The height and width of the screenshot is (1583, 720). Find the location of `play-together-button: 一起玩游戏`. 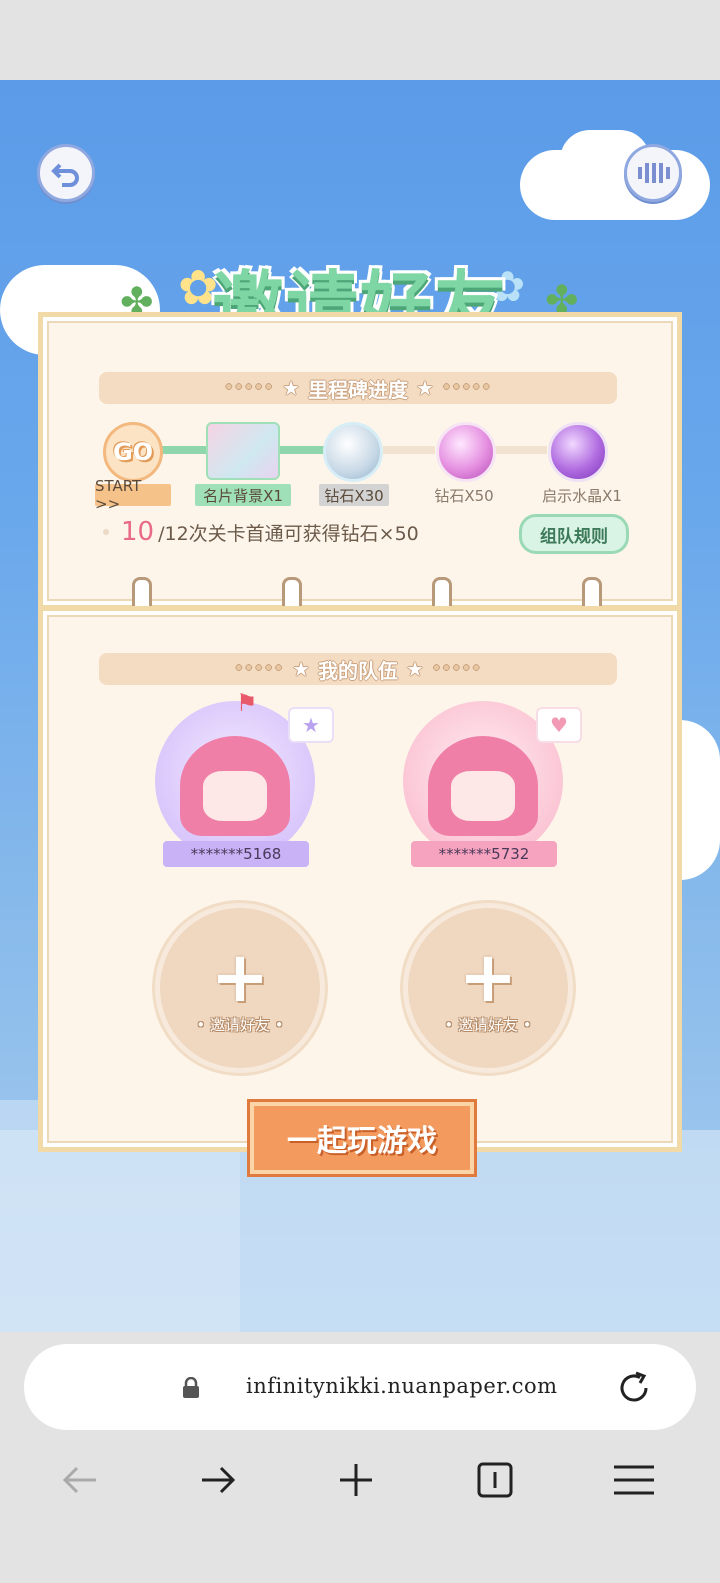

play-together-button: 一起玩游戏 is located at coordinates (362, 1138).